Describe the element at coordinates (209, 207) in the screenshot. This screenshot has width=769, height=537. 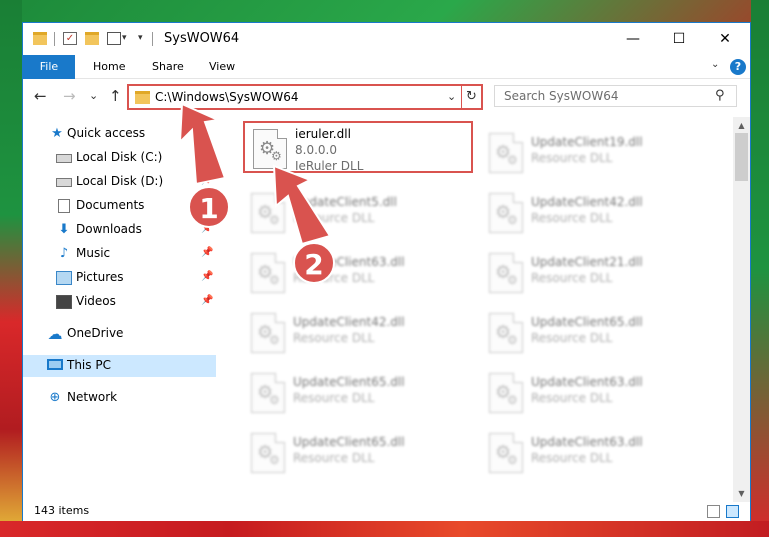
I see `step-1-badge: 1` at that location.